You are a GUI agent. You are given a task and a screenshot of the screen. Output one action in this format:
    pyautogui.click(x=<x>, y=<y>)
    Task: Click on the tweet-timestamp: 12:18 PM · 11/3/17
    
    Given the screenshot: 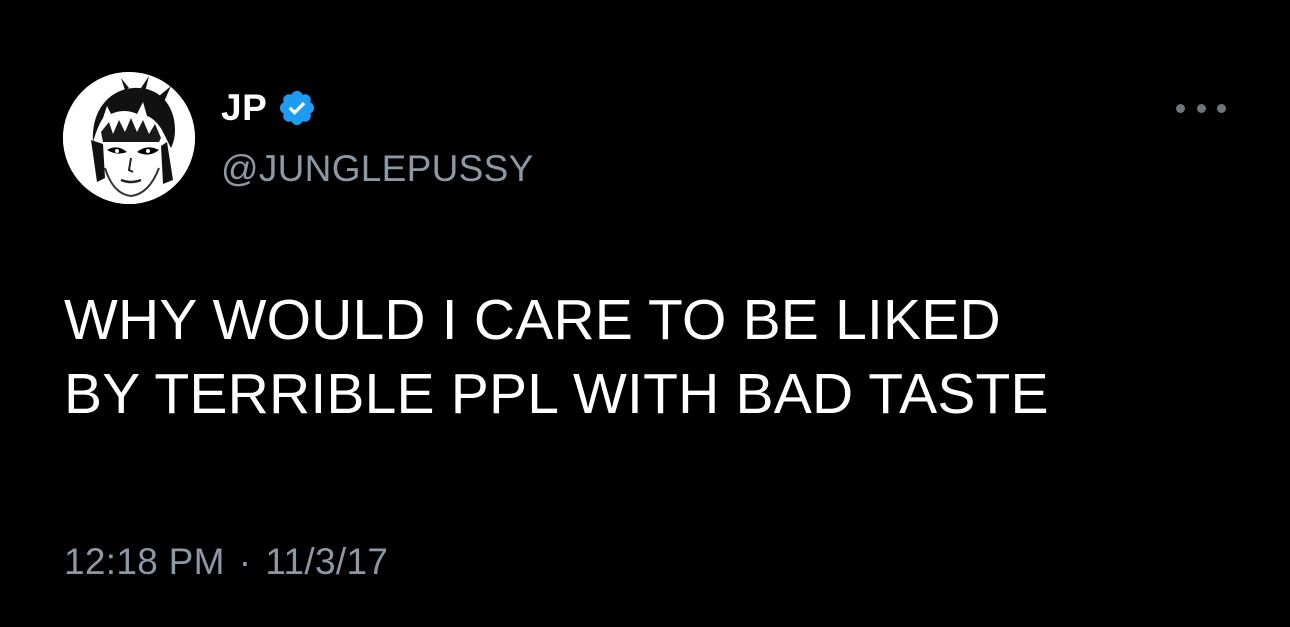 What is the action you would take?
    pyautogui.click(x=226, y=562)
    